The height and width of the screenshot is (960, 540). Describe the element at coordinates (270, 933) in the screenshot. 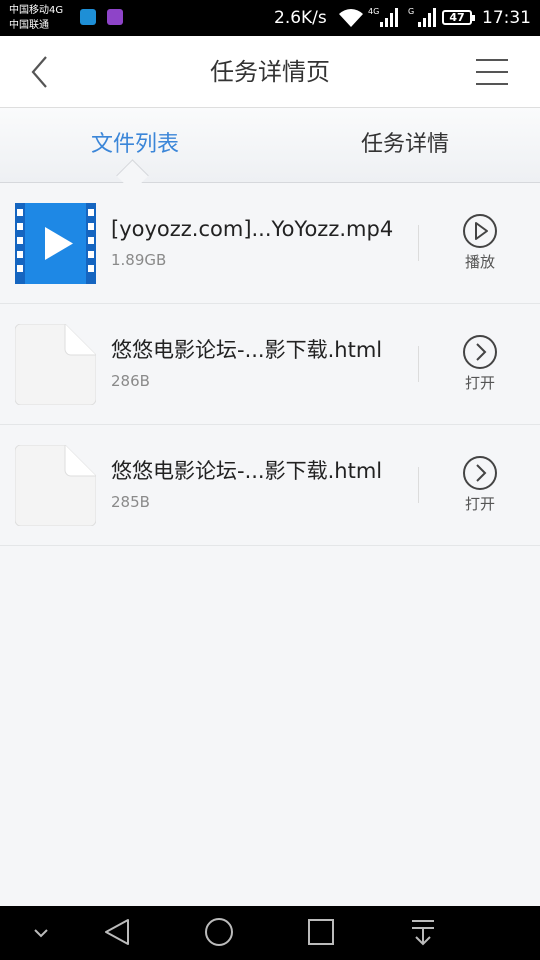

I see `system-nav-bar` at that location.